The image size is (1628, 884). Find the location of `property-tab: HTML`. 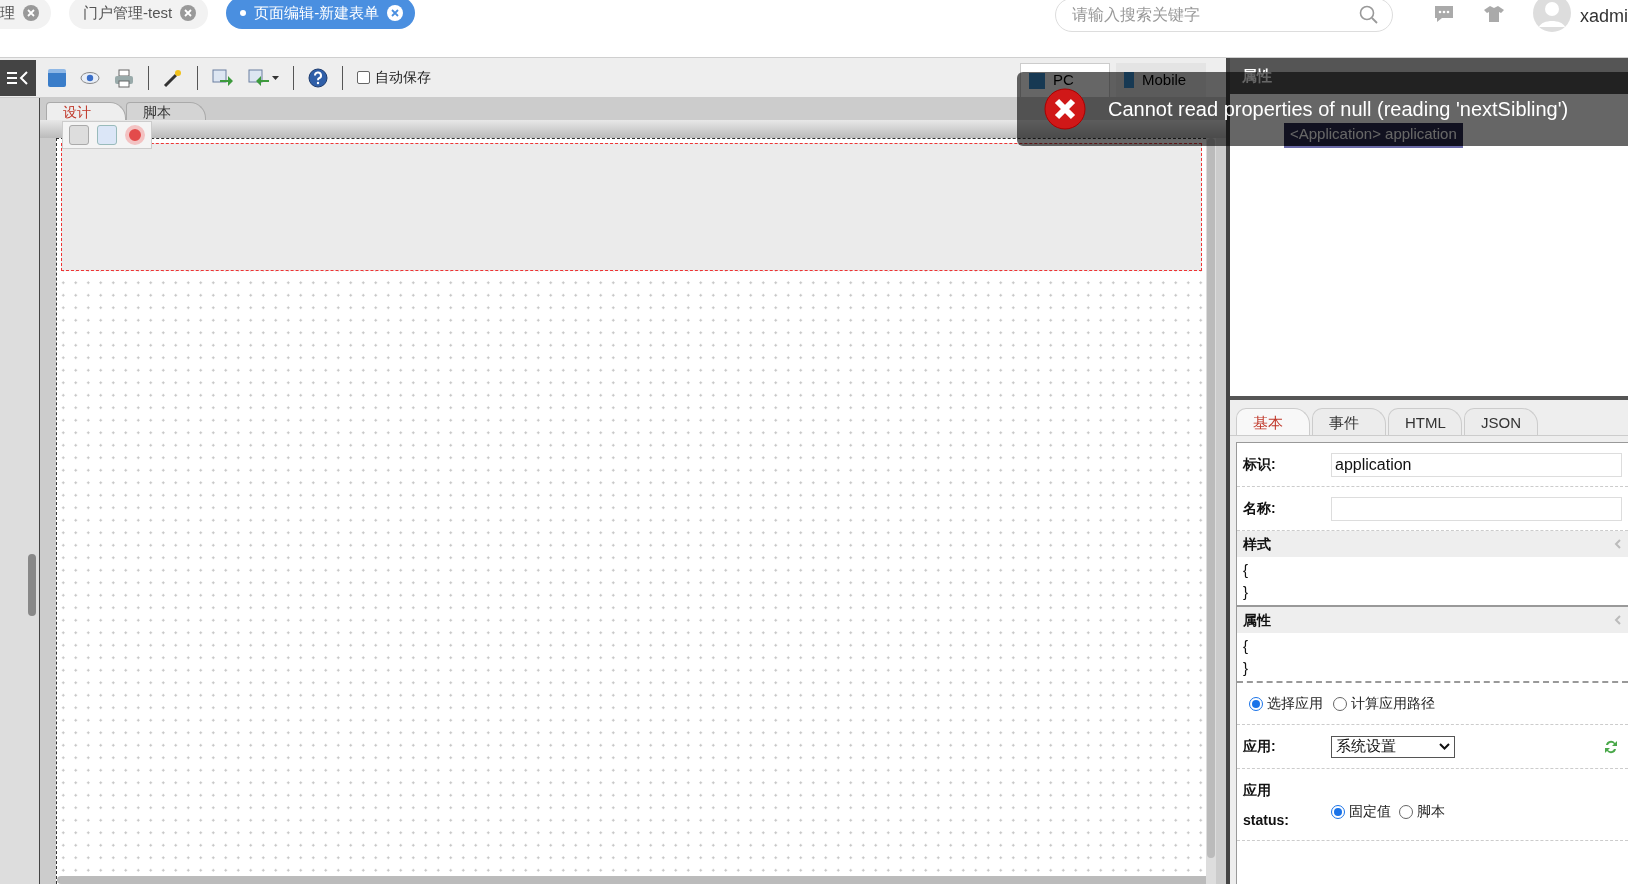

property-tab: HTML is located at coordinates (1425, 421).